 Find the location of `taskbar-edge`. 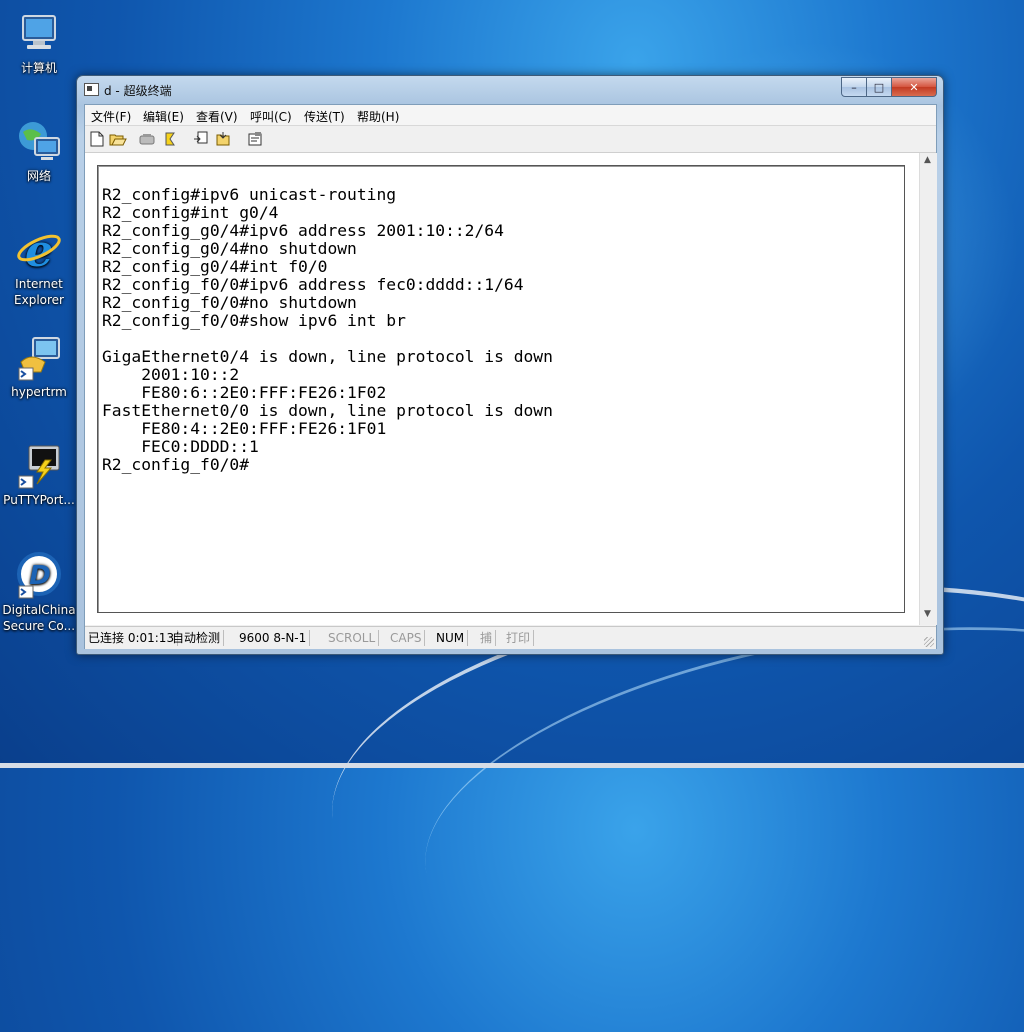

taskbar-edge is located at coordinates (512, 765).